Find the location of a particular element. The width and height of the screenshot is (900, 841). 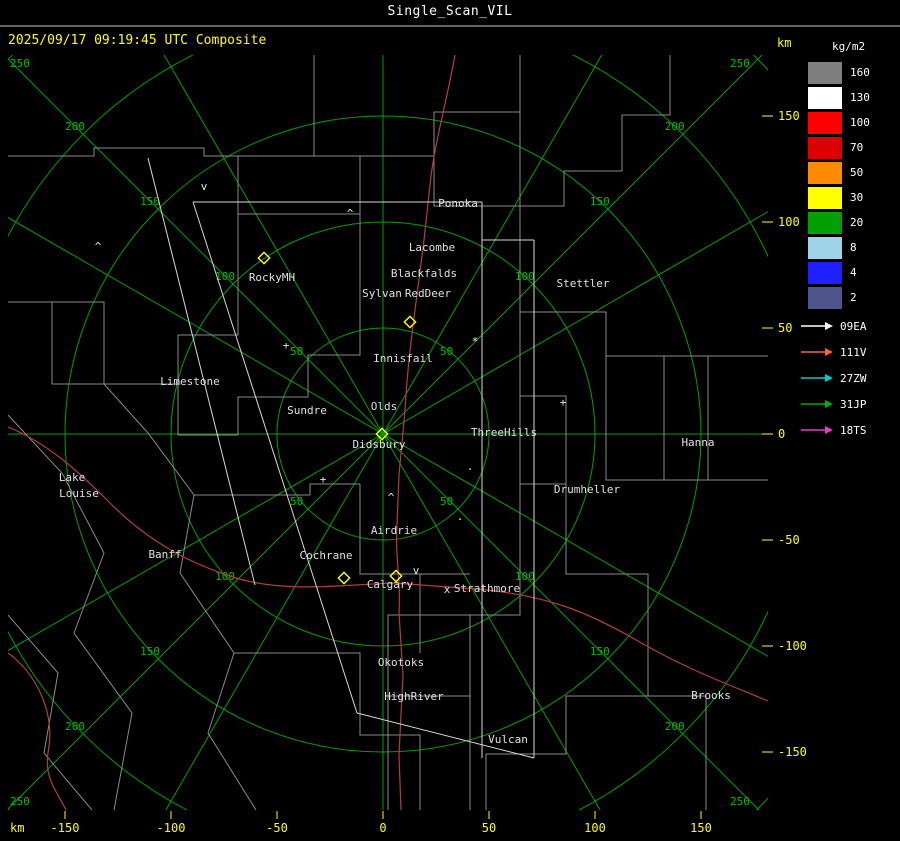

right-axis-unit: km is located at coordinates (784, 43).